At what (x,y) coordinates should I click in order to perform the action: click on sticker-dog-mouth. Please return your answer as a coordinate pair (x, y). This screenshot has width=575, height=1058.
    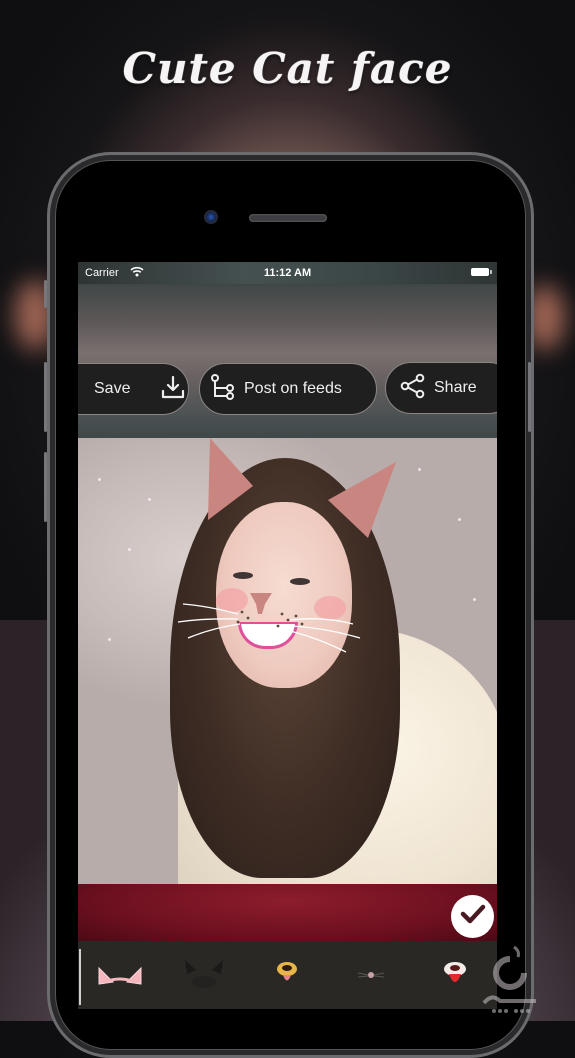
    Looking at the image, I should click on (455, 975).